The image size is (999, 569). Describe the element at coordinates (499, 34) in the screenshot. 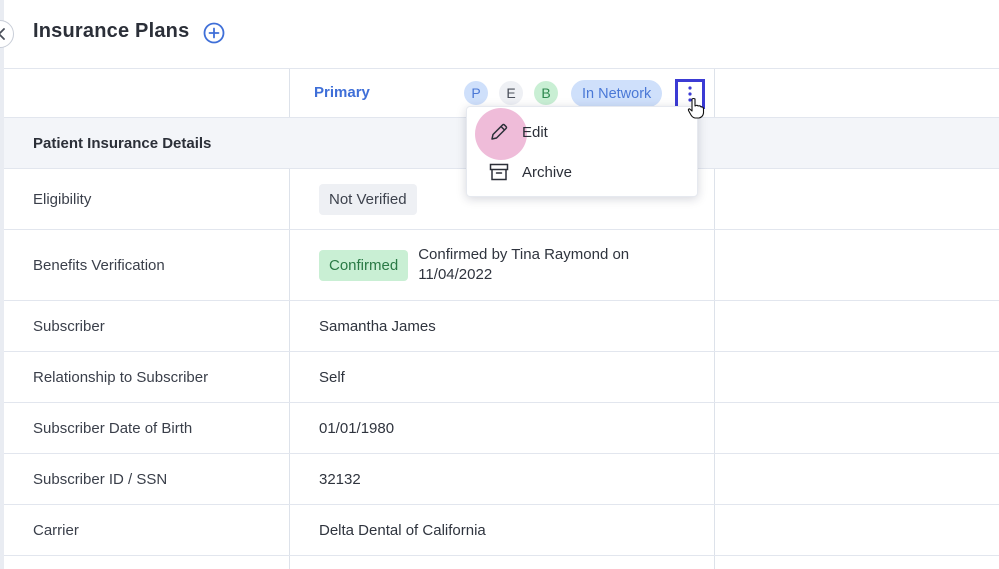

I see `page-header: Insurance Plans` at that location.